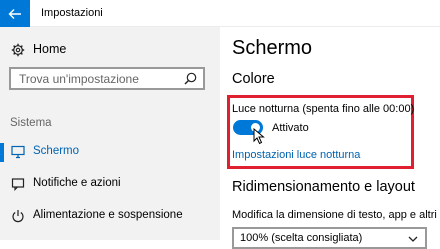 Image resolution: width=440 pixels, height=249 pixels. What do you see at coordinates (301, 238) in the screenshot?
I see `scale-dropdown-value: 100% (scelta consigliata)` at bounding box center [301, 238].